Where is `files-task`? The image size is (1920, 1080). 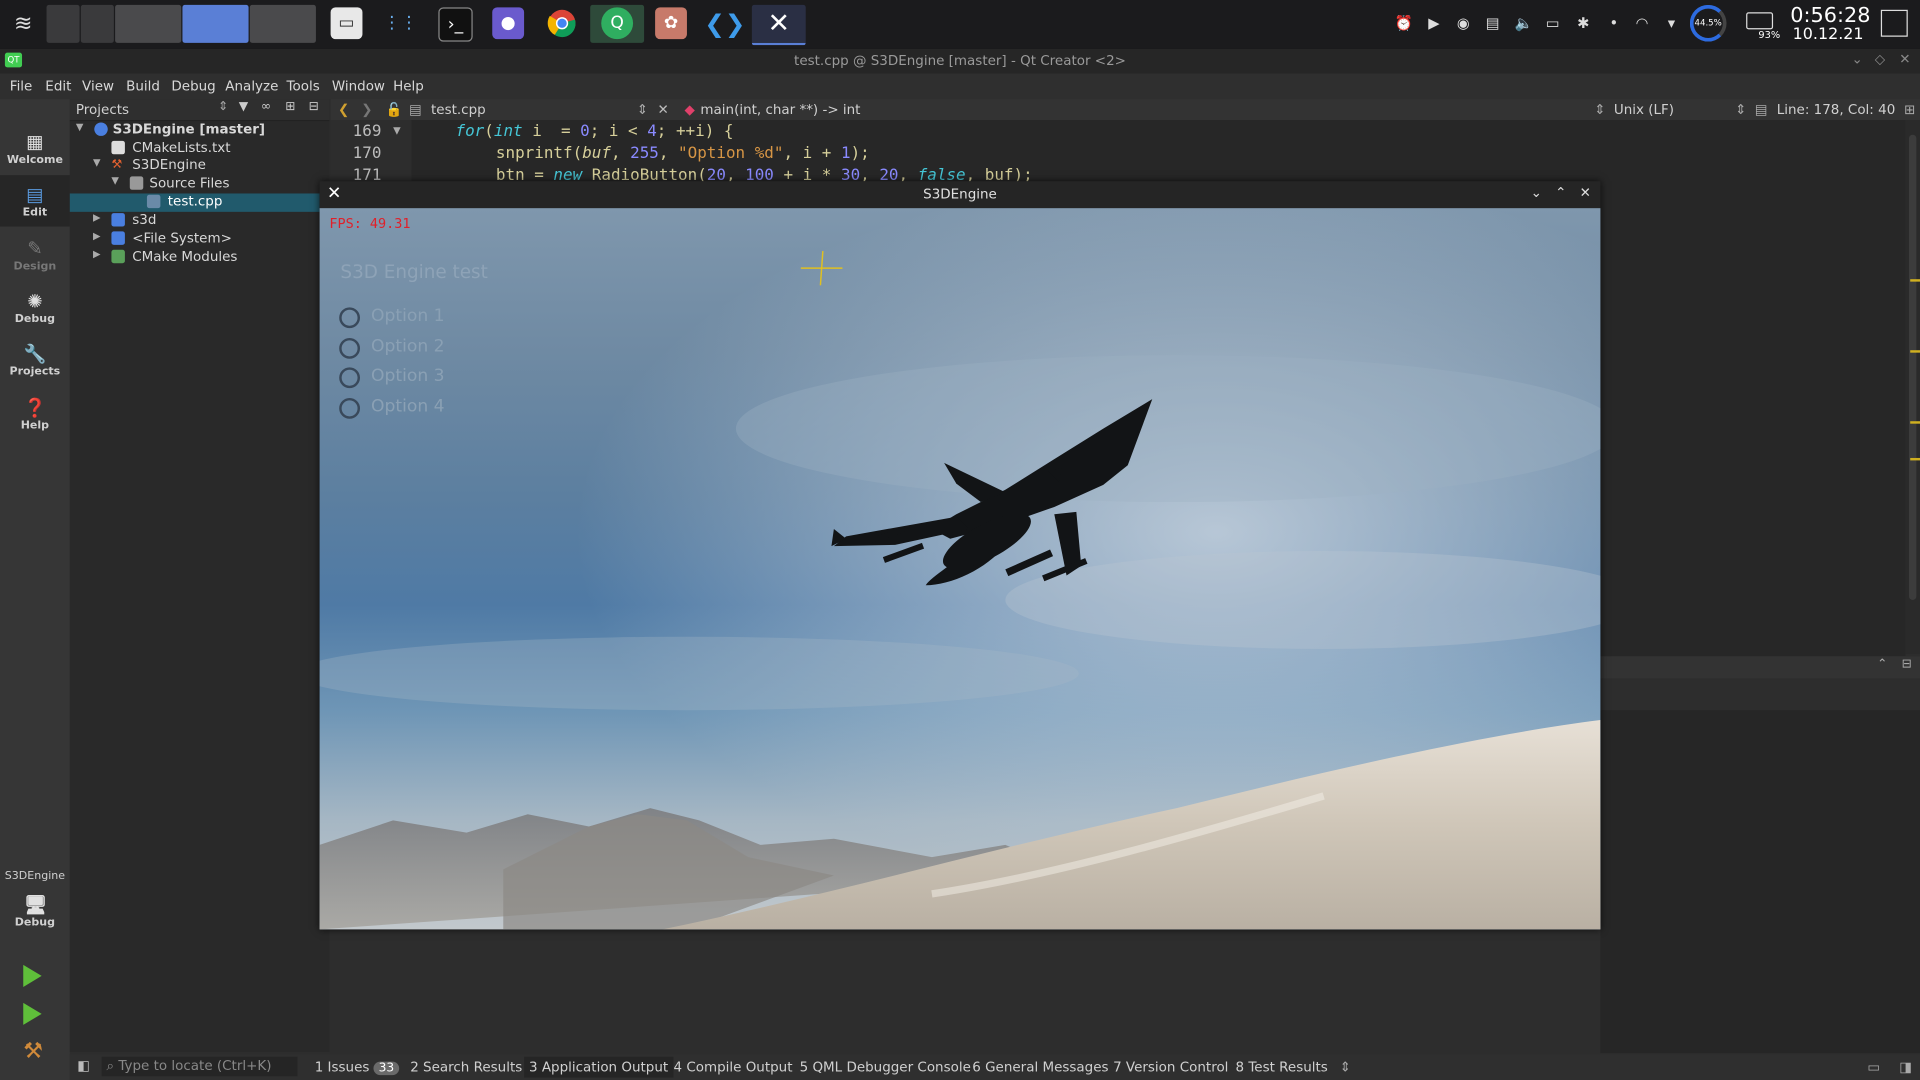 files-task is located at coordinates (282, 23).